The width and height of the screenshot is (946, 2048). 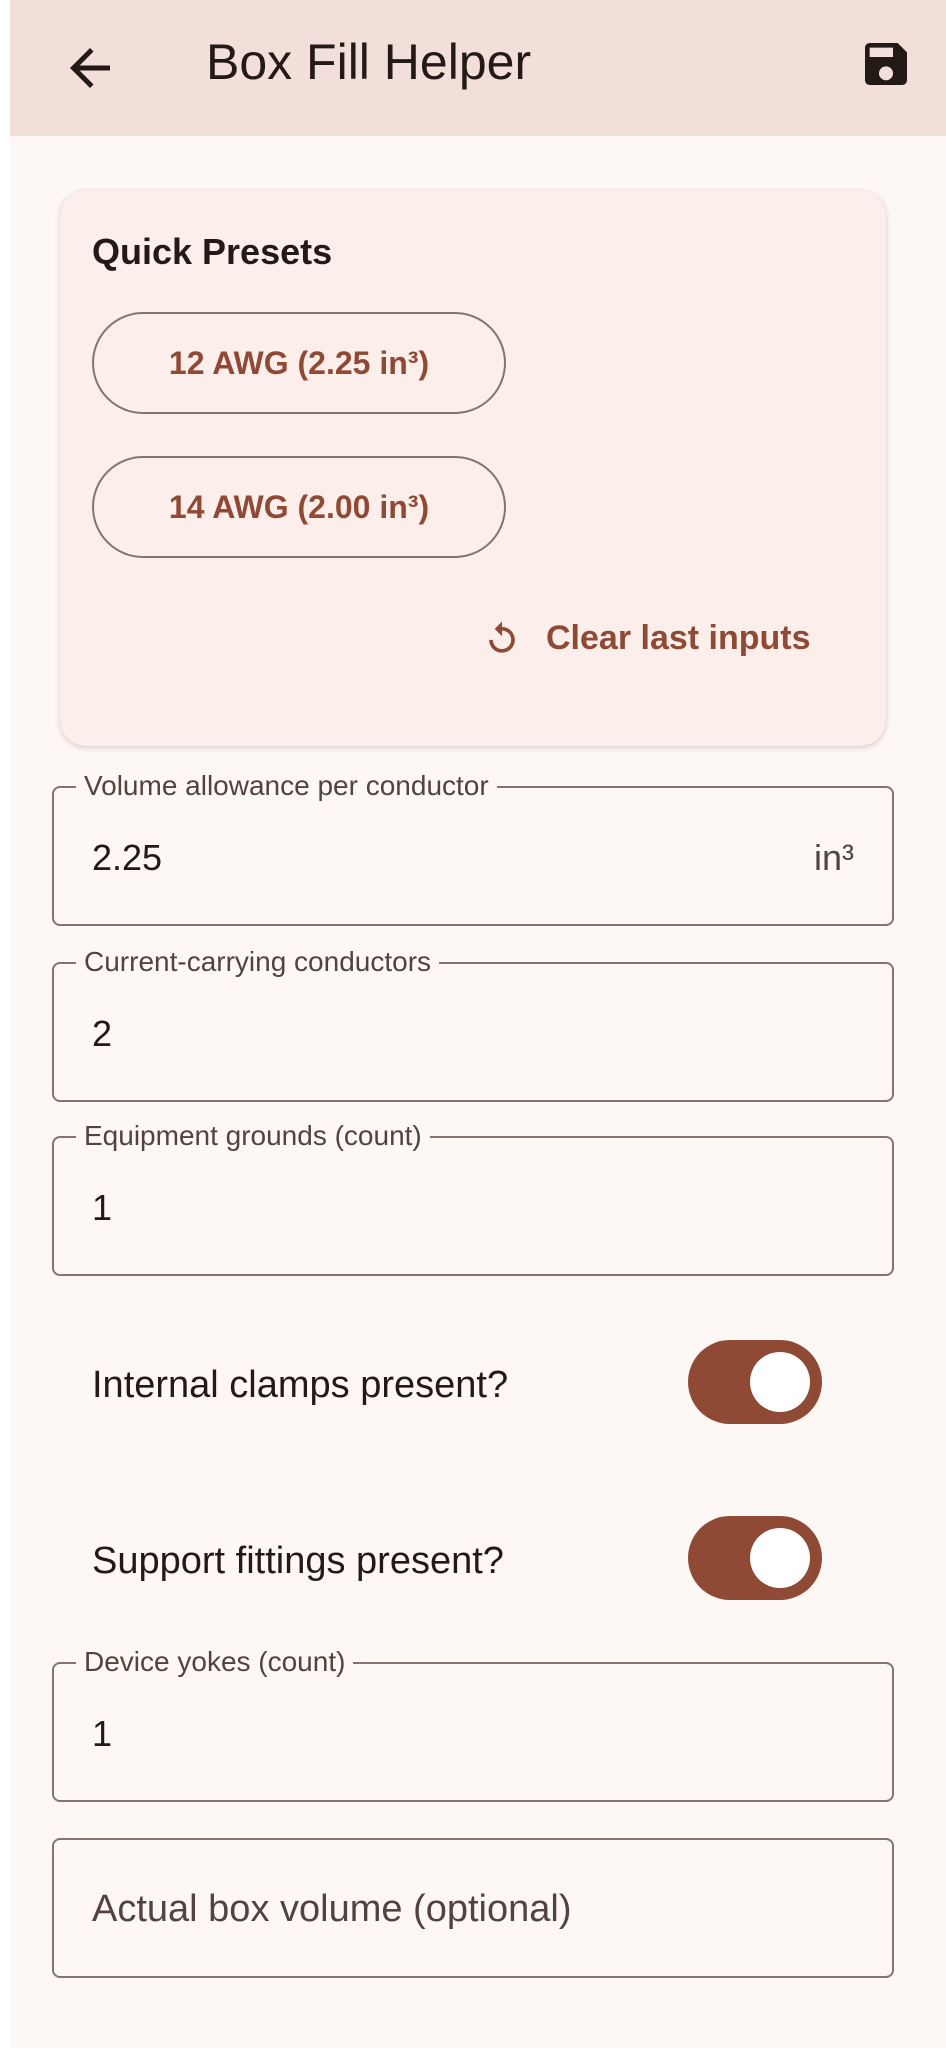 What do you see at coordinates (678, 637) in the screenshot?
I see `clear-button-label: Clear last inputs` at bounding box center [678, 637].